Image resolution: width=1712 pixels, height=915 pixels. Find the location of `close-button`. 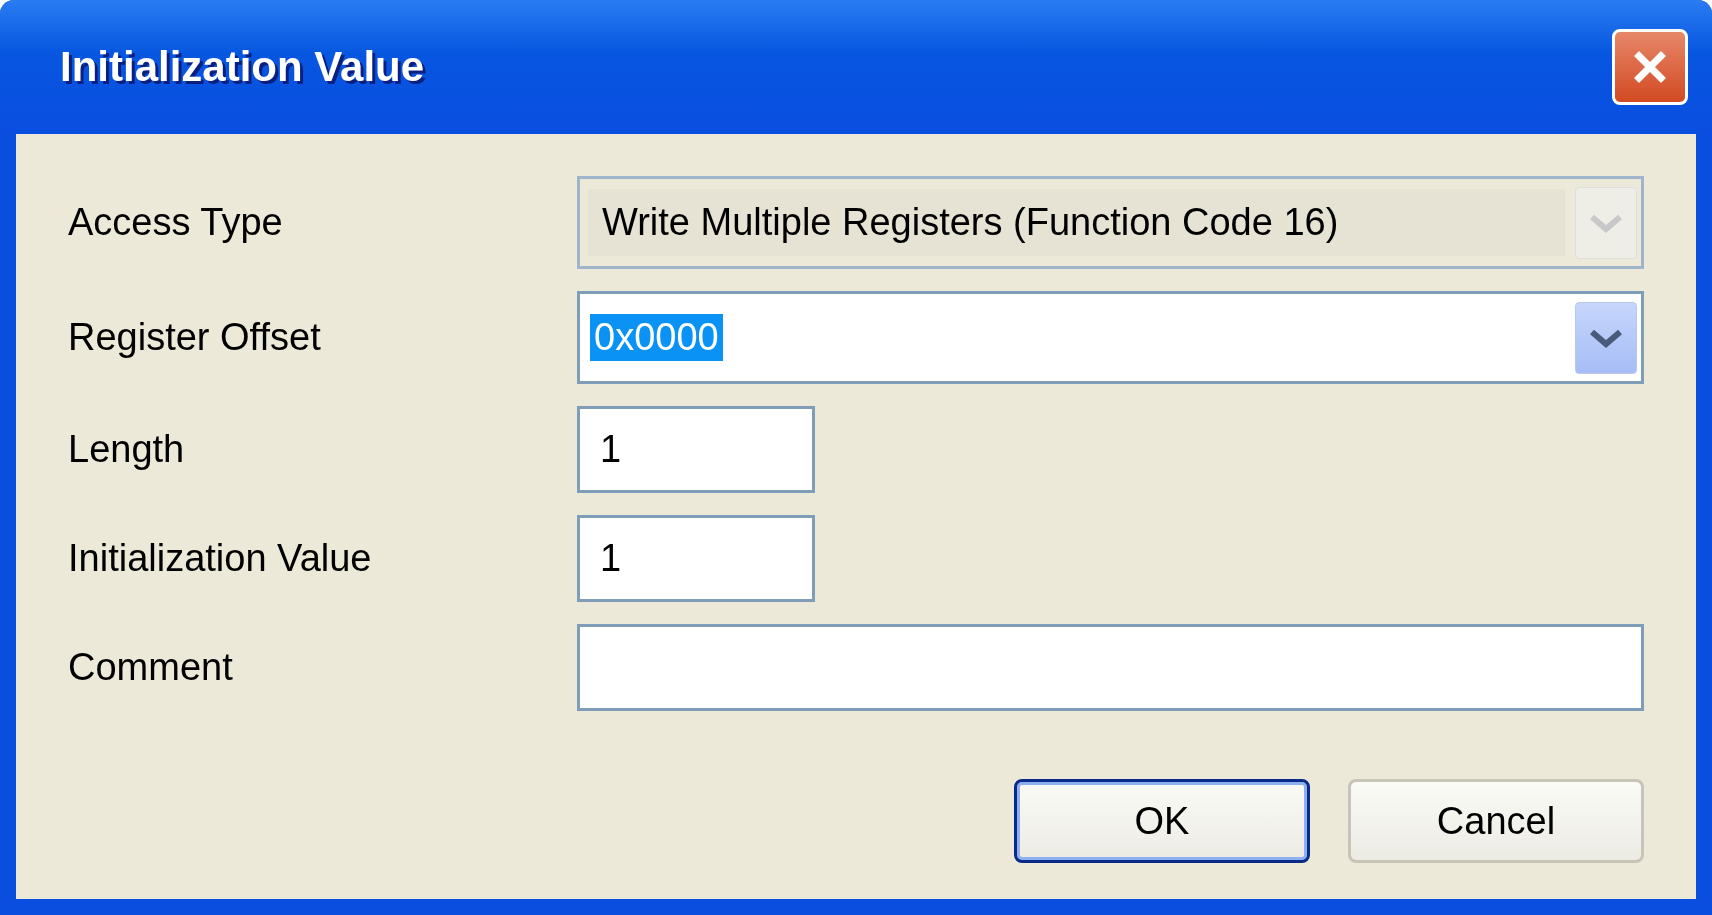

close-button is located at coordinates (1650, 67).